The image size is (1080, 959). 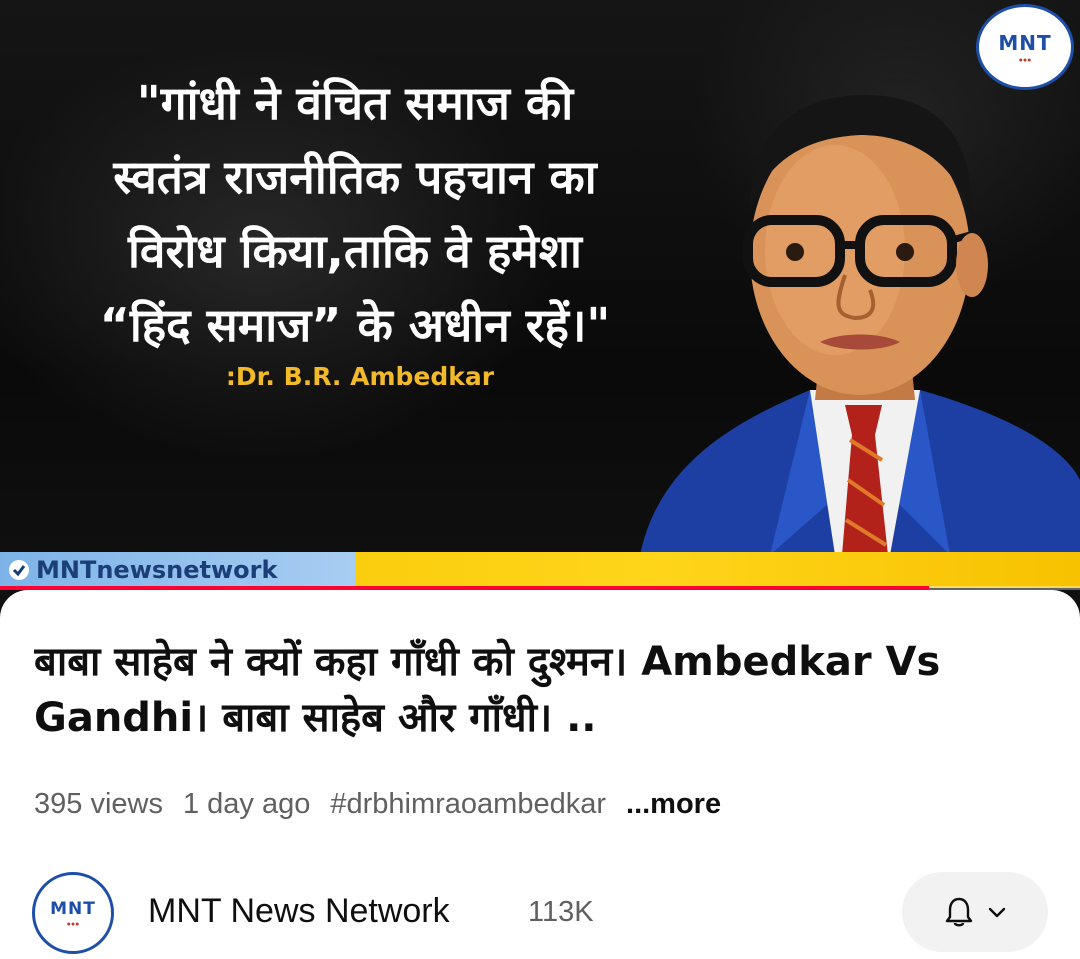 What do you see at coordinates (73, 908) in the screenshot?
I see `avatar-text: MNT` at bounding box center [73, 908].